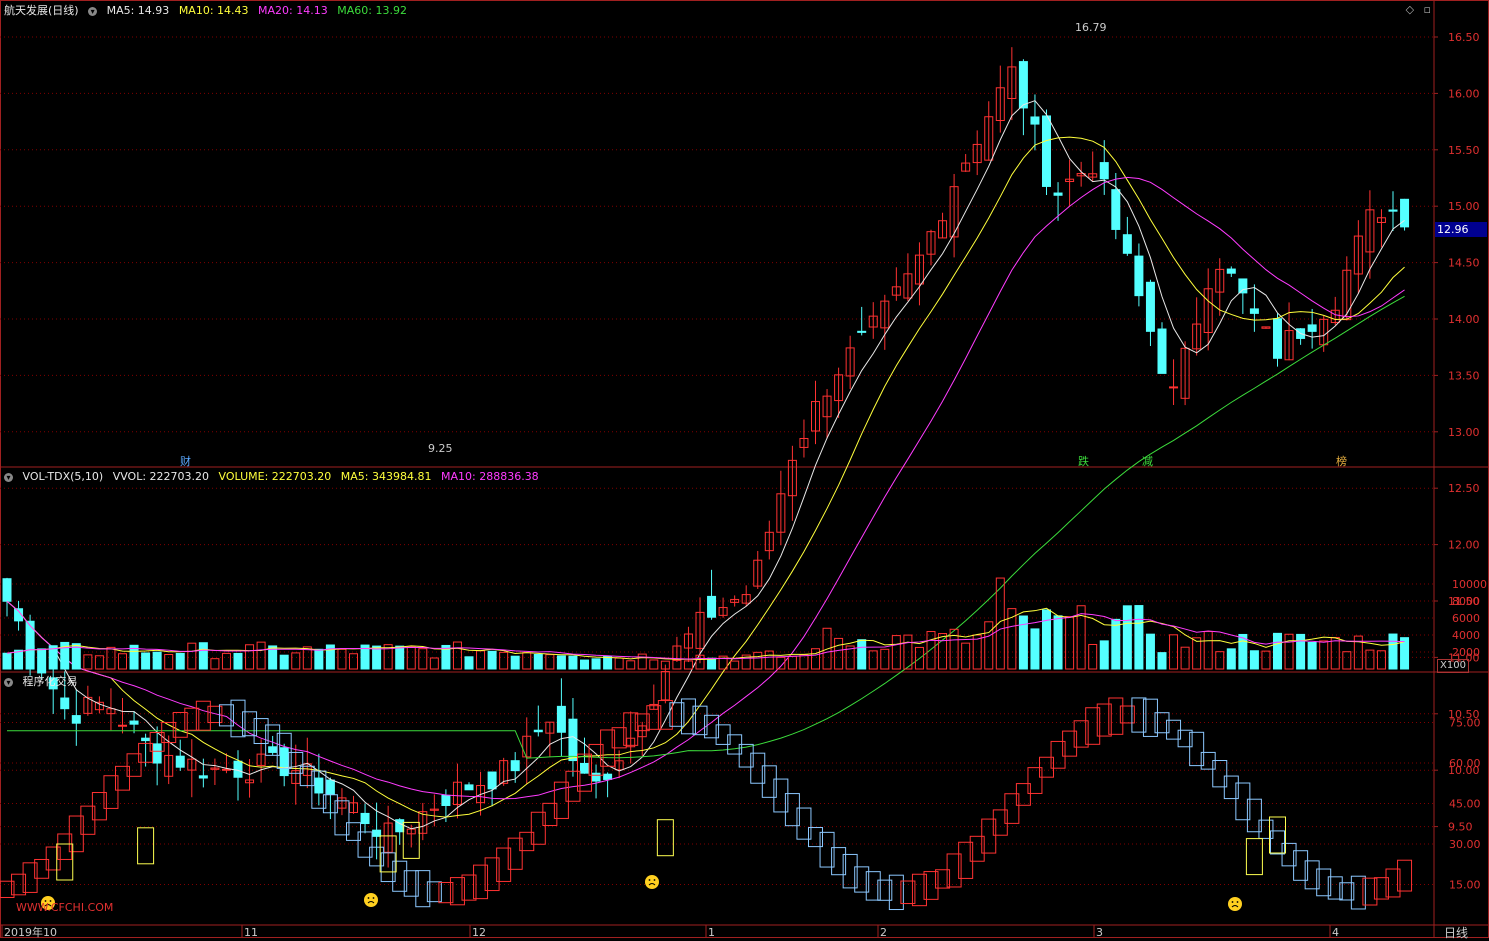  What do you see at coordinates (1099, 932) in the screenshot?
I see `time-axis-label: 3` at bounding box center [1099, 932].